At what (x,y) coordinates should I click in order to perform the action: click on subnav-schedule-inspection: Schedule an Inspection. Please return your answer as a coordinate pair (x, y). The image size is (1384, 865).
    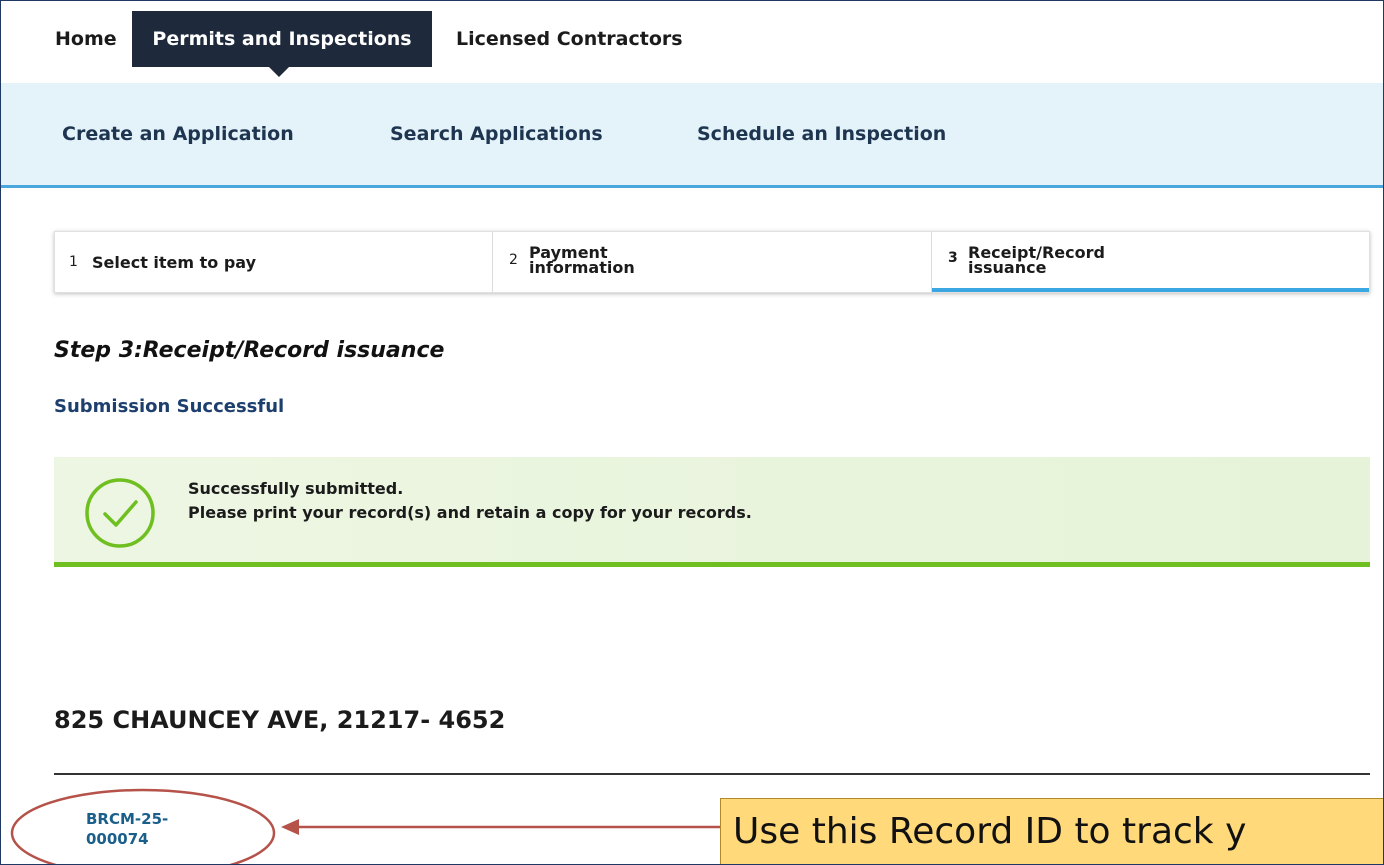
    Looking at the image, I should click on (821, 134).